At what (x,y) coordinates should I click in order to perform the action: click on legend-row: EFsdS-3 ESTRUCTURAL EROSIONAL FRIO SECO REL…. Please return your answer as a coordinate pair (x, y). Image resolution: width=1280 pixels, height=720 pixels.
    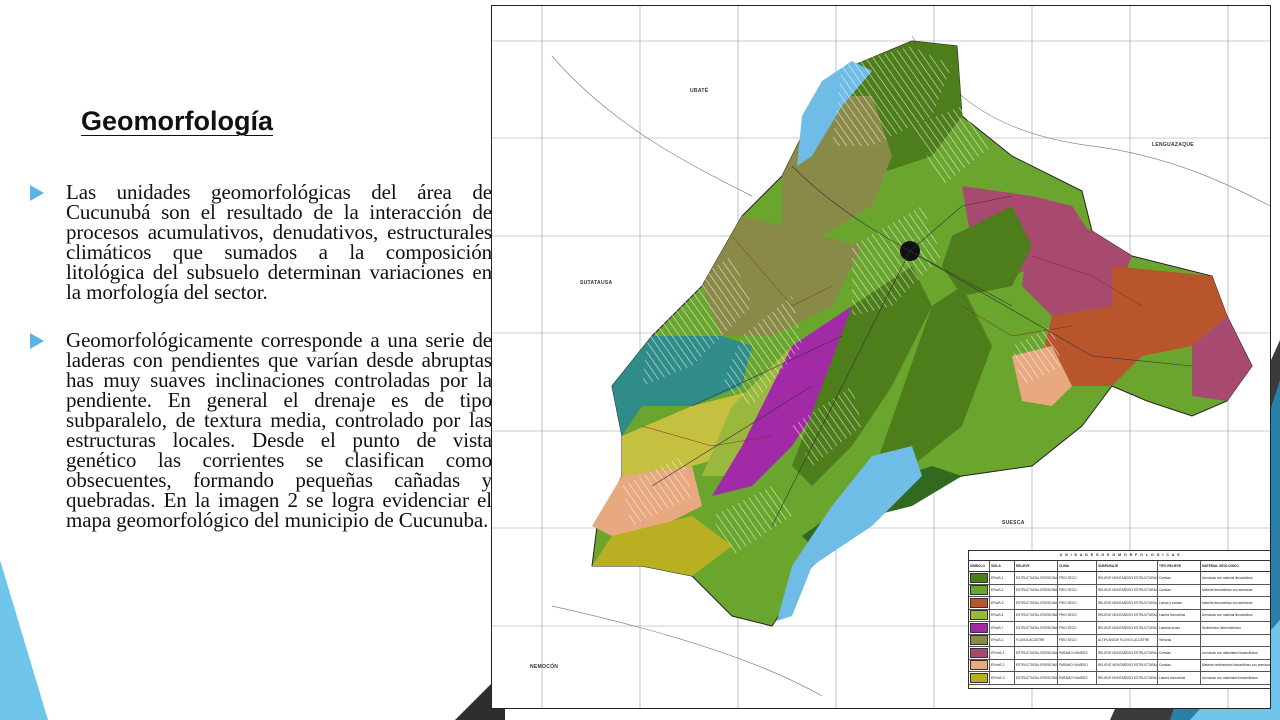
    Looking at the image, I should click on (1119, 603).